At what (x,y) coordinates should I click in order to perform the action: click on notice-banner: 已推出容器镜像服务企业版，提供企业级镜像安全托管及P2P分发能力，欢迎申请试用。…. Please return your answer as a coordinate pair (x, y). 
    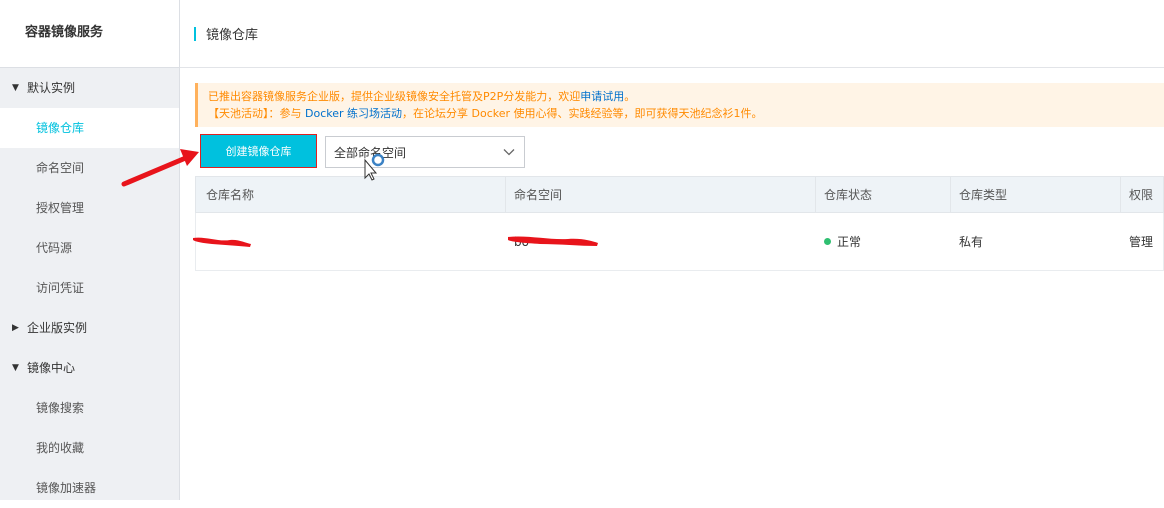
    Looking at the image, I should click on (679, 105).